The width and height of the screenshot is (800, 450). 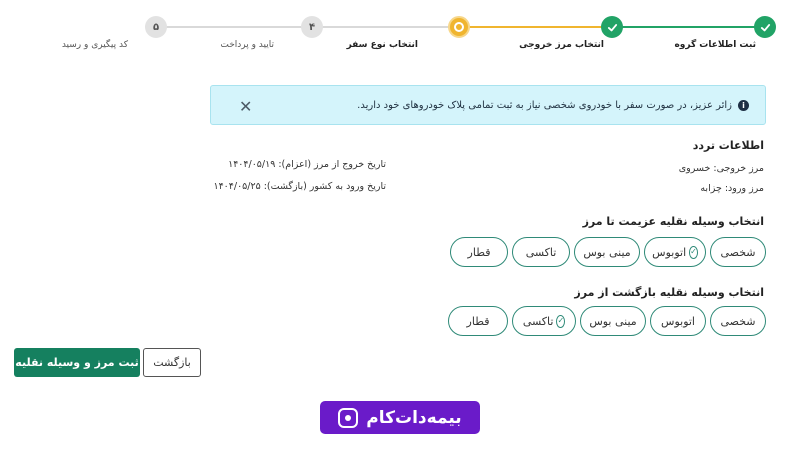 What do you see at coordinates (299, 186) in the screenshot?
I see `entry-date-text: تاریخ ورود به کشور (بازگشت): ۱۴۰۴/۰۵/۲۵` at bounding box center [299, 186].